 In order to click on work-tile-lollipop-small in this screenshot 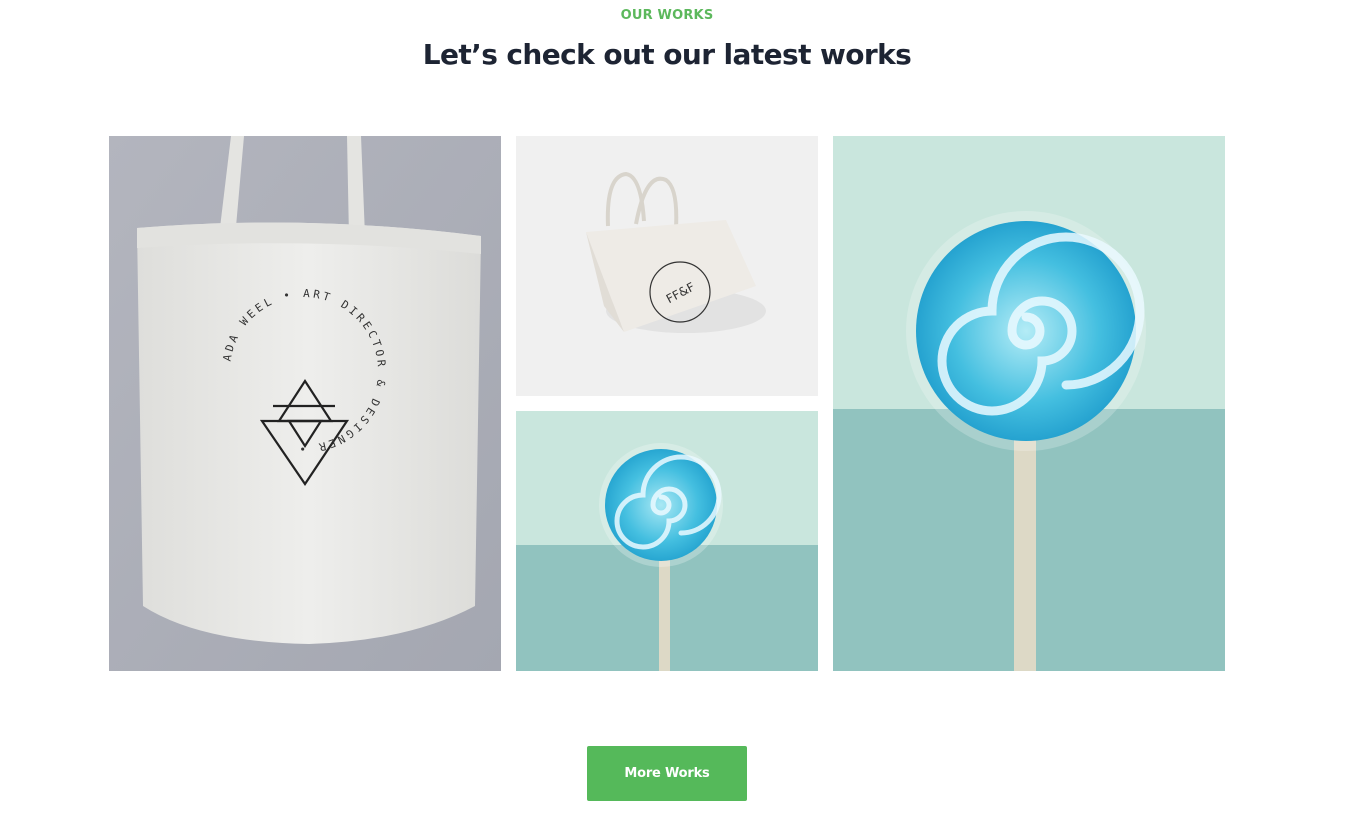, I will do `click(667, 541)`.